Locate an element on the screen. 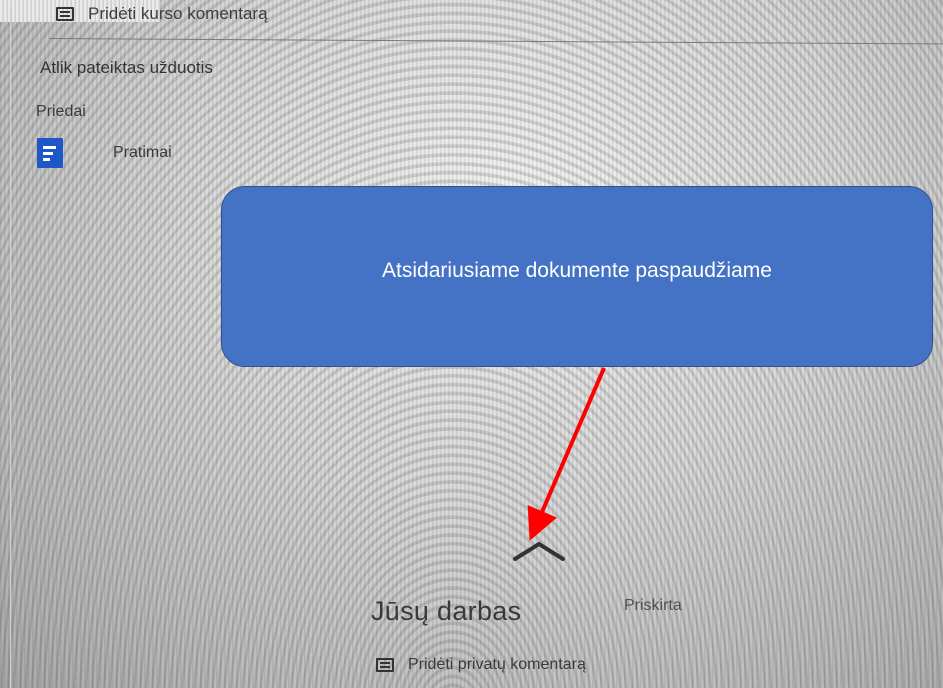  private-comment-button: Pridėti privatų komentarą is located at coordinates (481, 665).